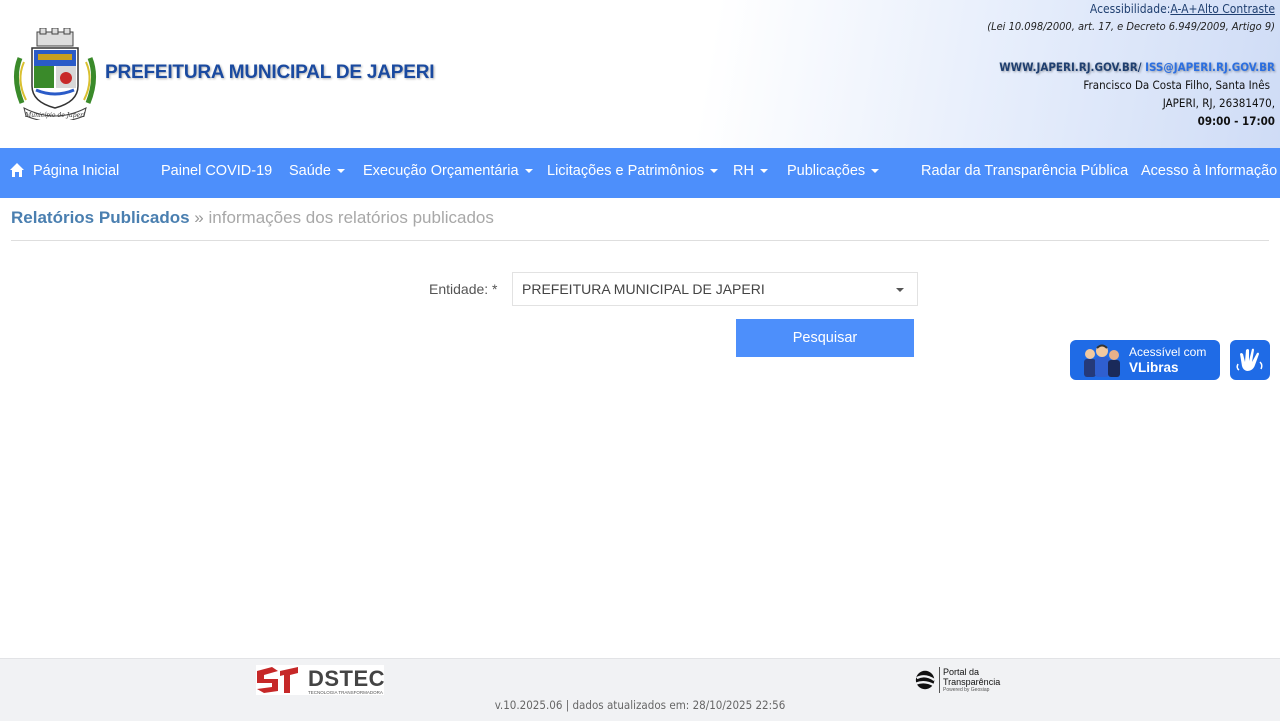 The image size is (1280, 721). Describe the element at coordinates (825, 338) in the screenshot. I see `search-button: Pesquisar` at that location.